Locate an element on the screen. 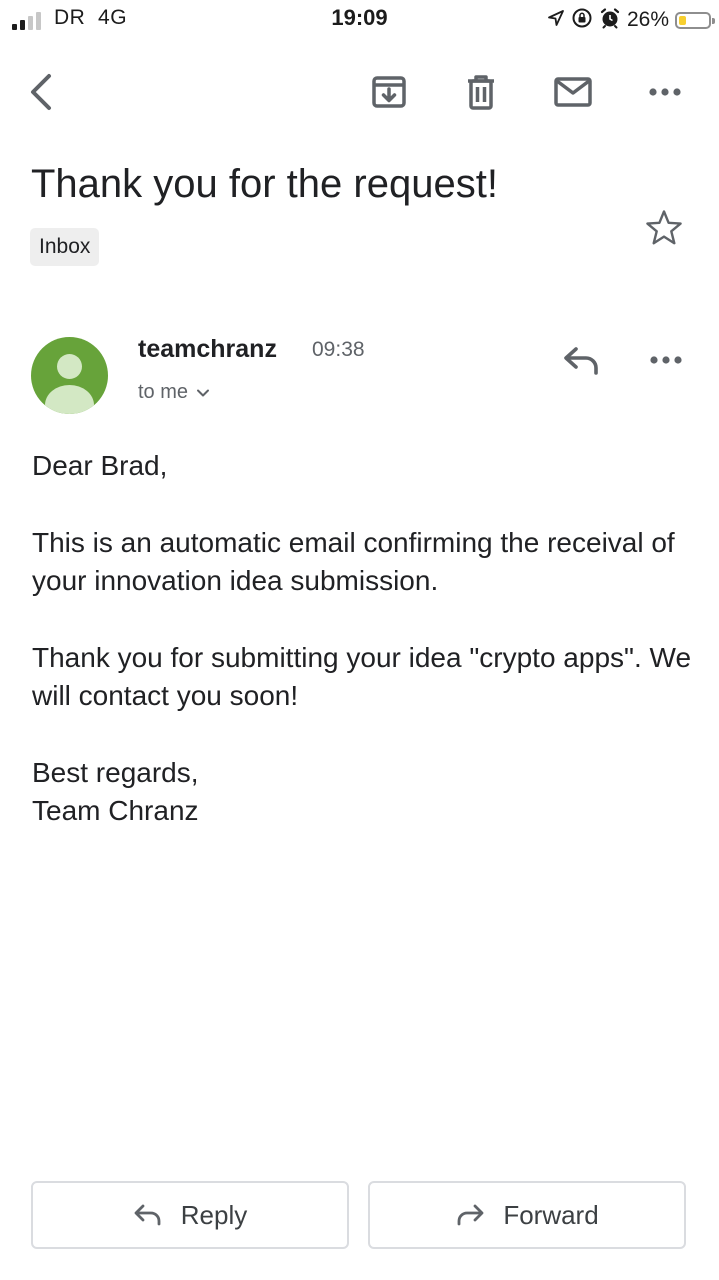 The image size is (719, 1280). message-time: 09:38 is located at coordinates (338, 349).